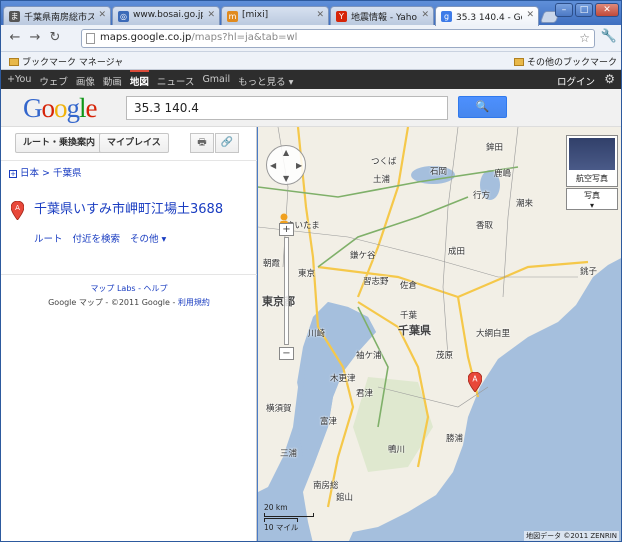 The image size is (622, 542). I want to click on tab-1: ◎ www.bosai.go.jp/press ✕, so click(166, 16).